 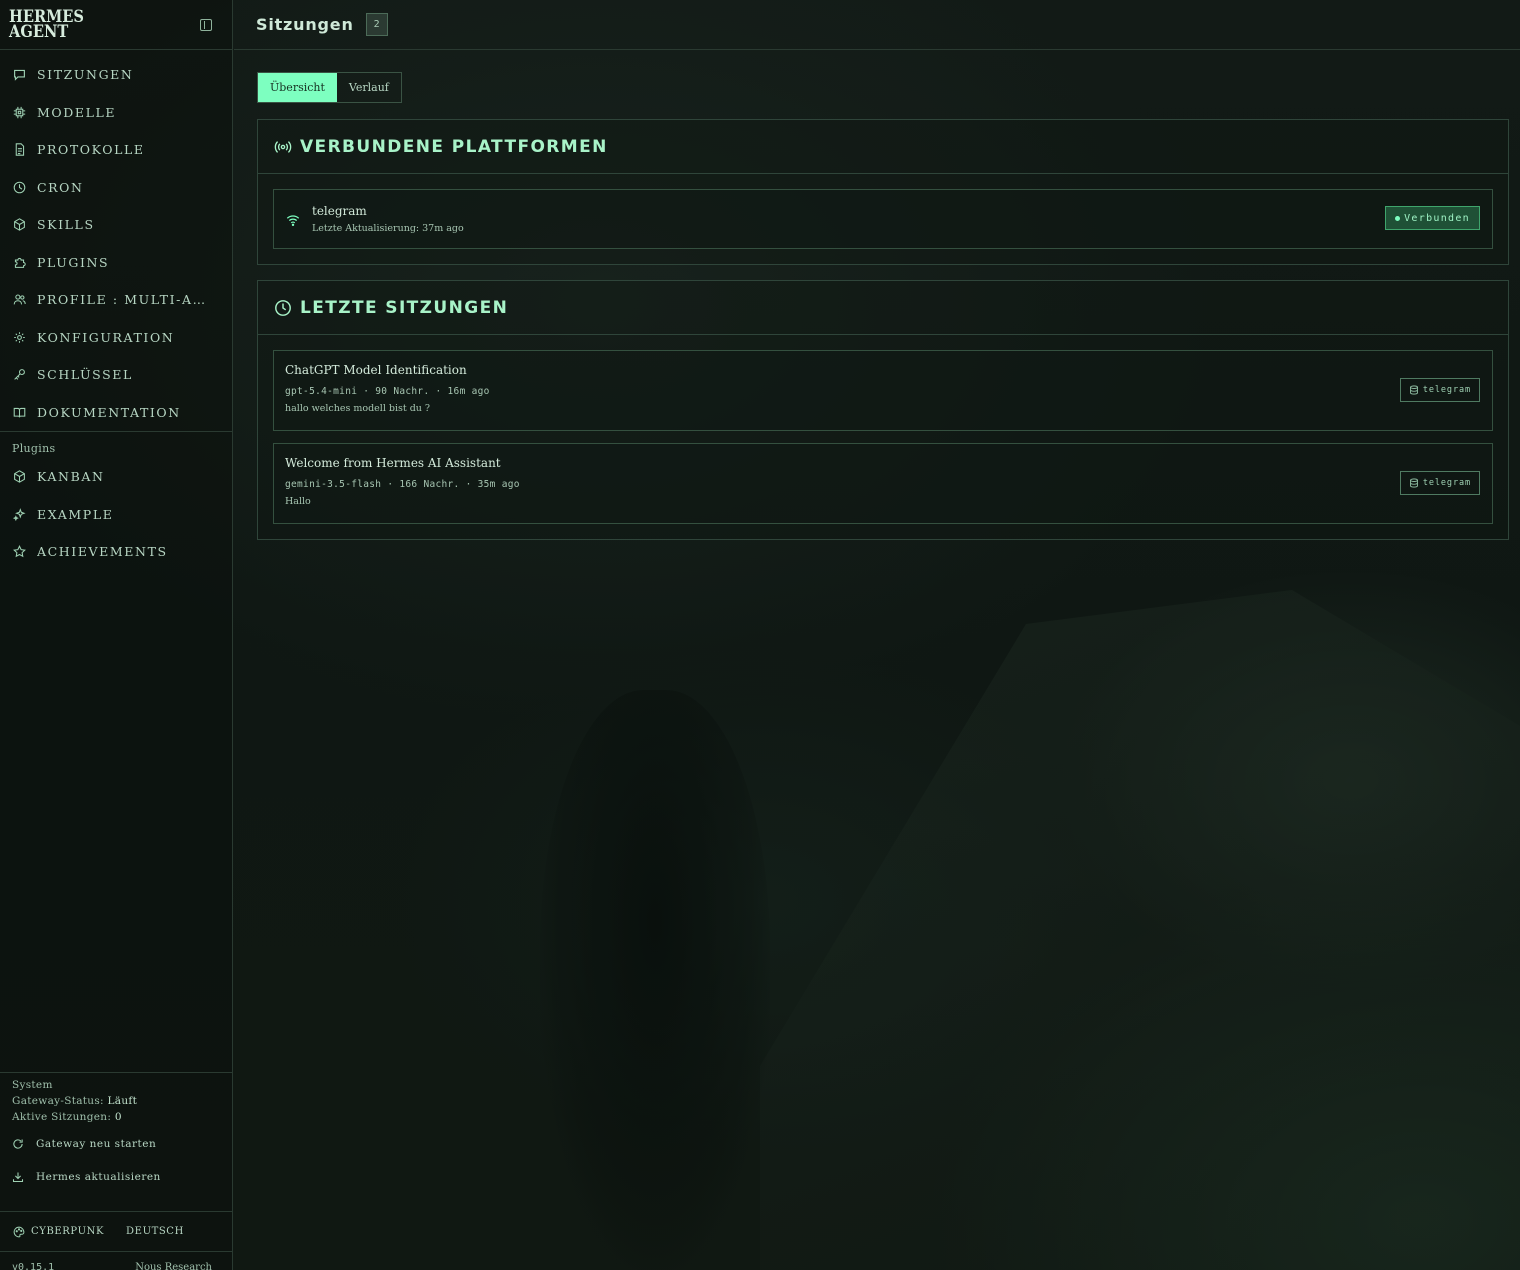 What do you see at coordinates (116, 113) in the screenshot?
I see `sidebar-item-modelle: MODELLE` at bounding box center [116, 113].